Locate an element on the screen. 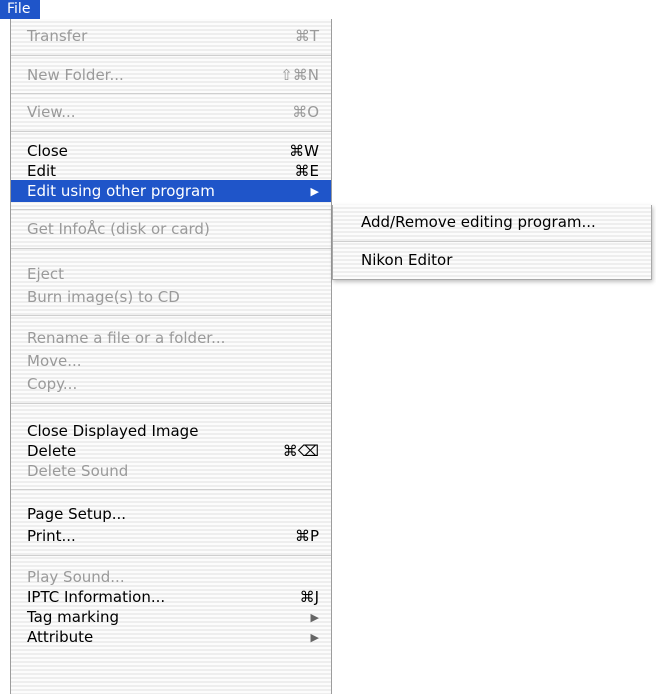 Image resolution: width=656 pixels, height=694 pixels. menu-item-get-info: Get InfoÅc (disk or card) is located at coordinates (171, 229).